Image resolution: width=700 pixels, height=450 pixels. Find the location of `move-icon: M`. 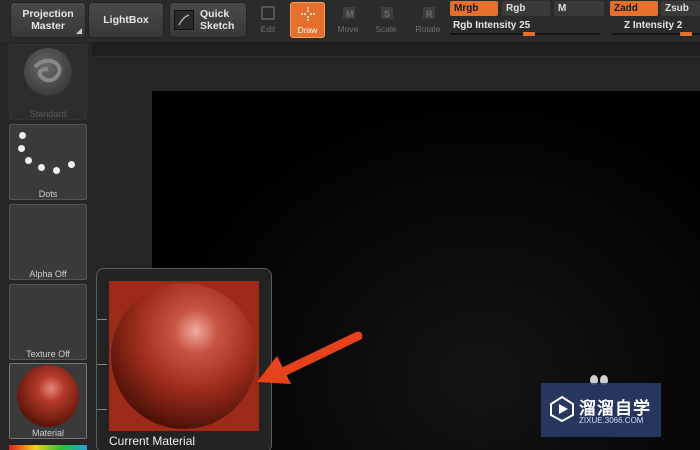

move-icon: M is located at coordinates (349, 13).